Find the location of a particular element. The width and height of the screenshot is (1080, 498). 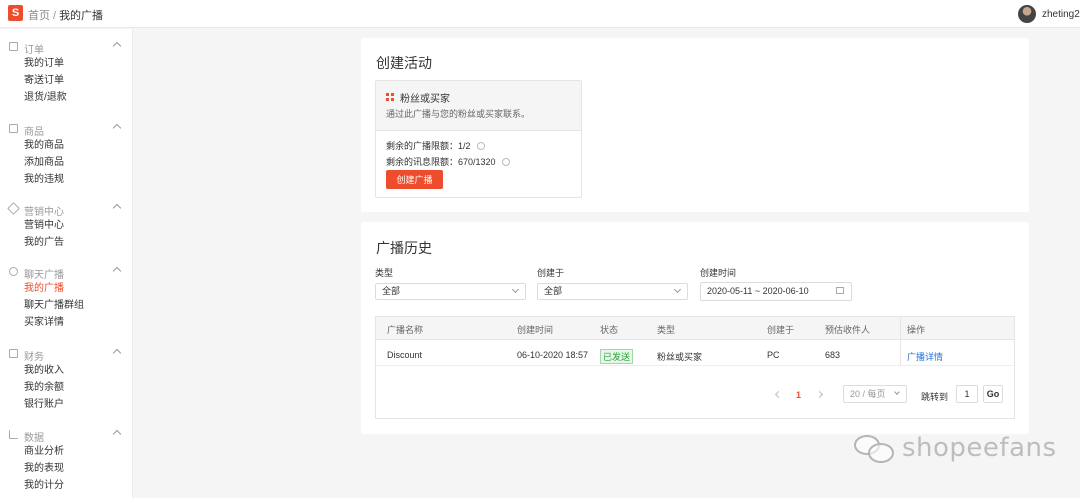

current-page: 1 is located at coordinates (798, 395).